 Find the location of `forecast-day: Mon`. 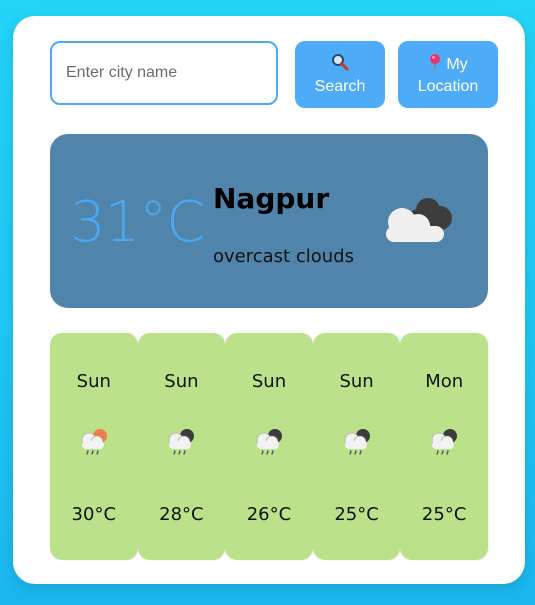

forecast-day: Mon is located at coordinates (444, 381).